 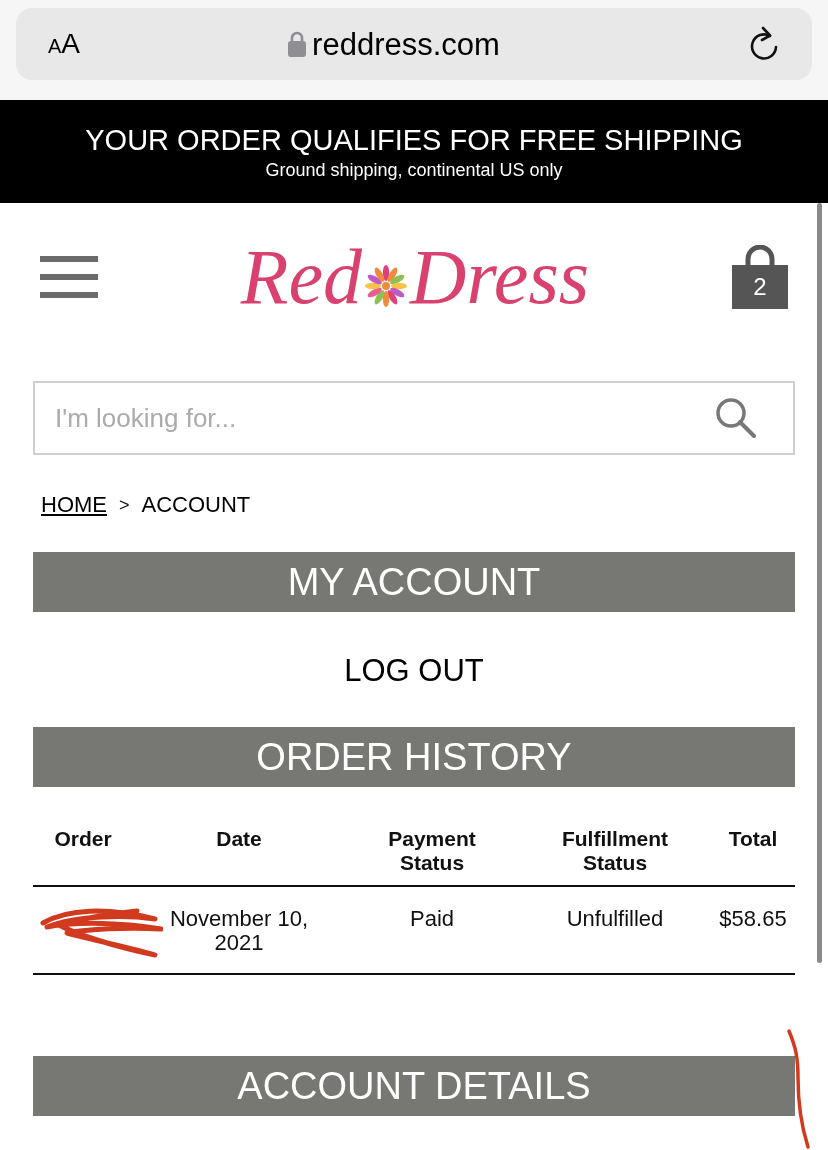 What do you see at coordinates (239, 839) in the screenshot?
I see `column-header: Date` at bounding box center [239, 839].